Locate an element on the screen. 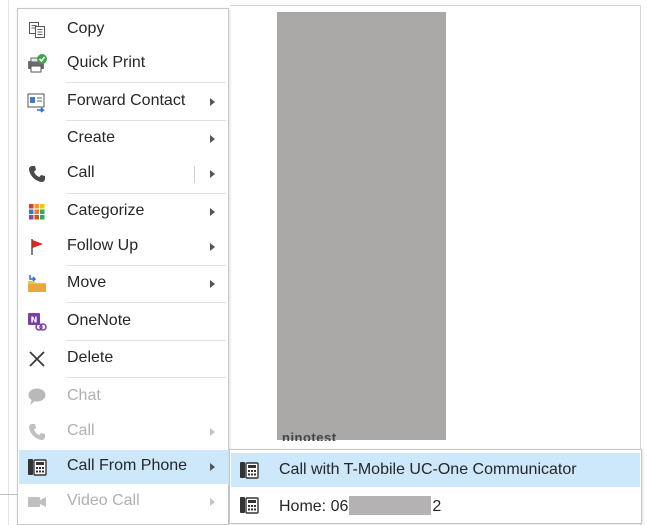  menu-item-video-call: Video Call is located at coordinates (124, 502).